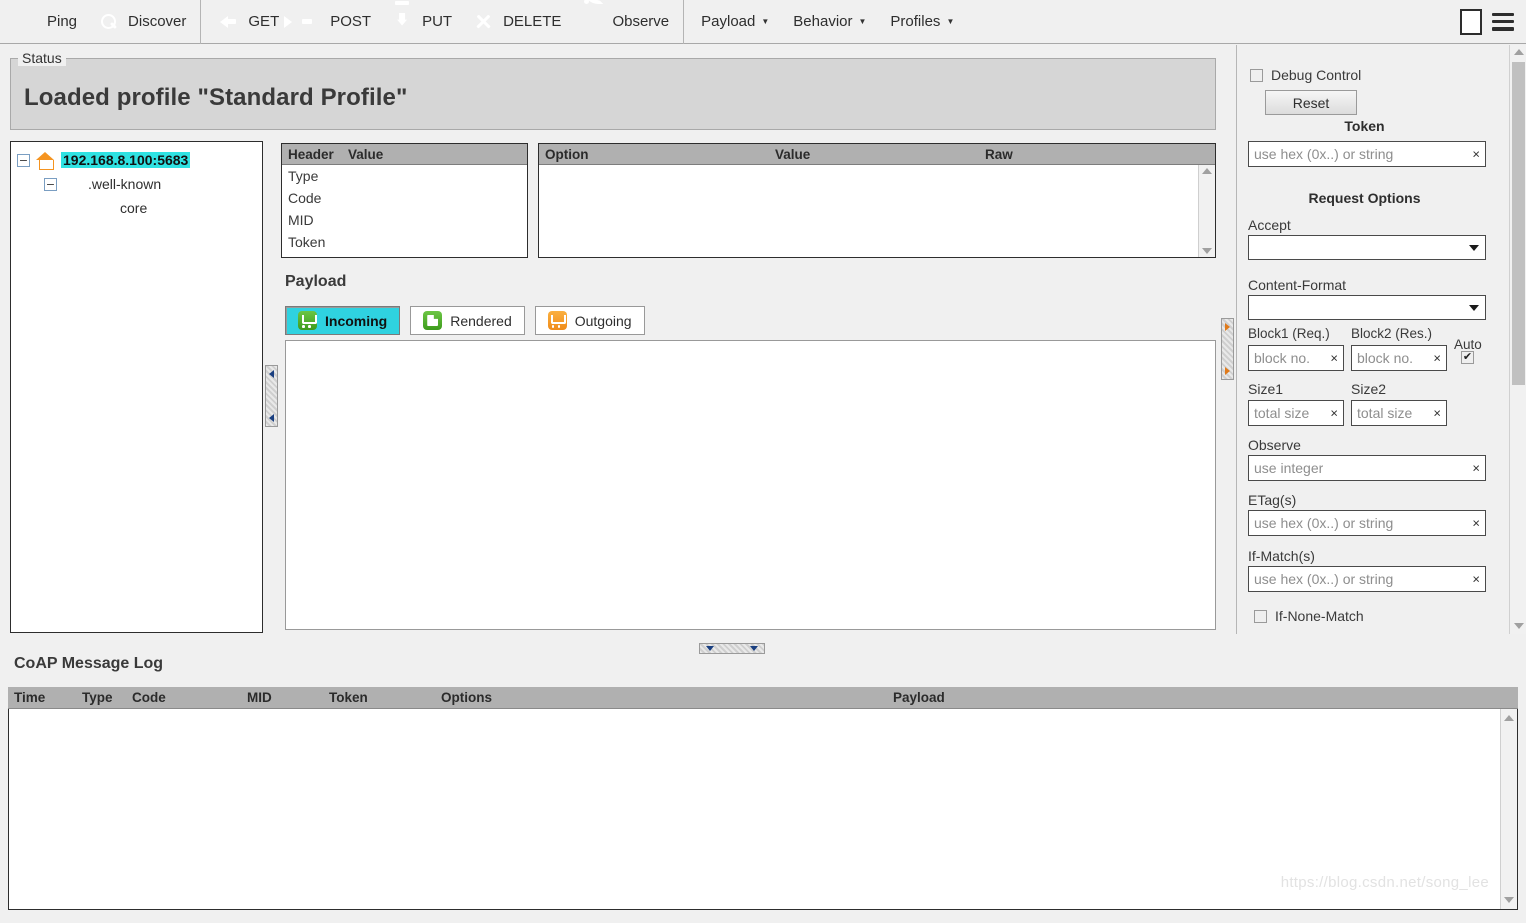 This screenshot has width=1526, height=923. I want to click on post-label: POST, so click(351, 21).